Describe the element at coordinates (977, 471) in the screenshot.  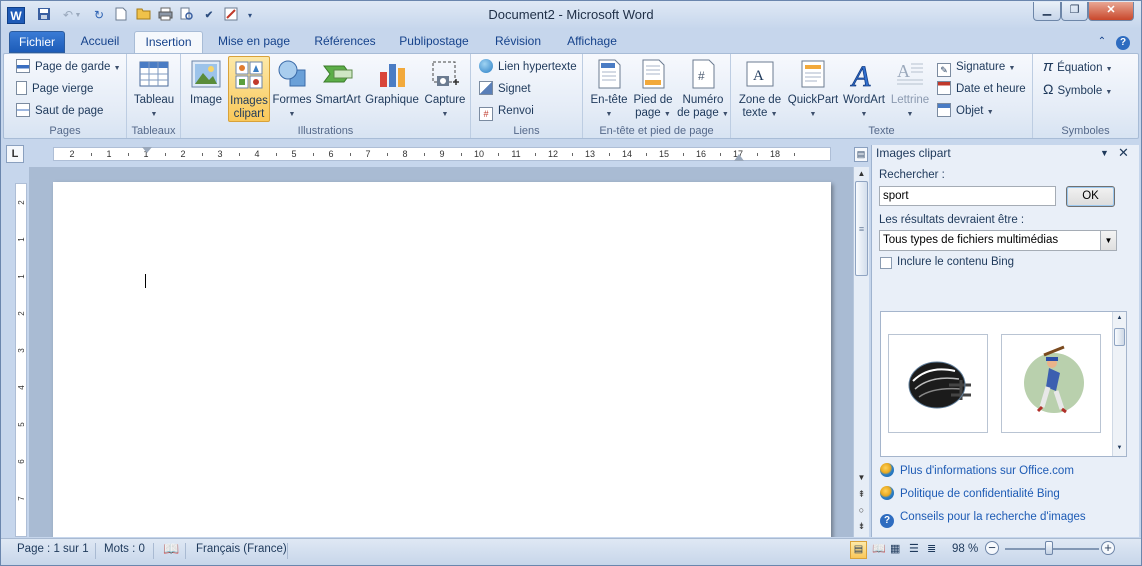
I see `link-office-com: Plus d'informations sur Office.com` at that location.